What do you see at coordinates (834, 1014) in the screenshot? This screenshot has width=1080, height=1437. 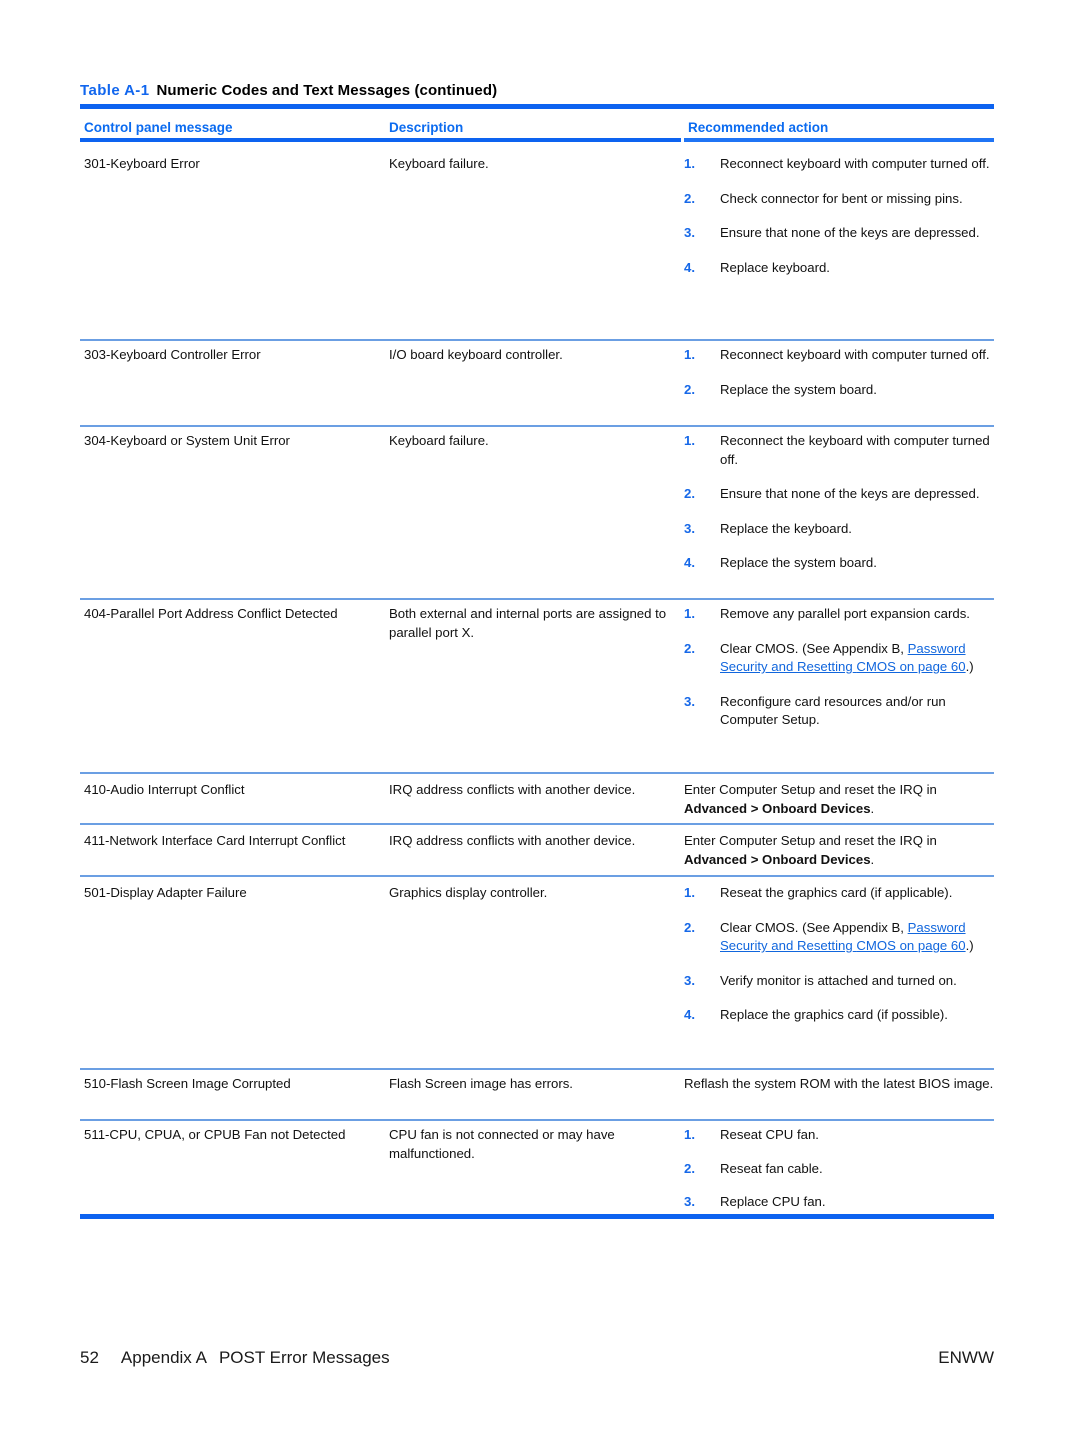 I see `step-text: Replace the graphics card (if possible).` at bounding box center [834, 1014].